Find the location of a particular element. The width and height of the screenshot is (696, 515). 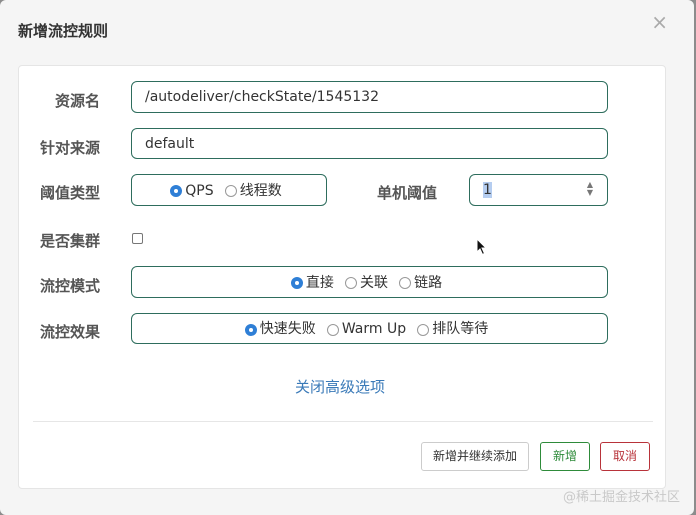

close-icon: × is located at coordinates (659, 22).